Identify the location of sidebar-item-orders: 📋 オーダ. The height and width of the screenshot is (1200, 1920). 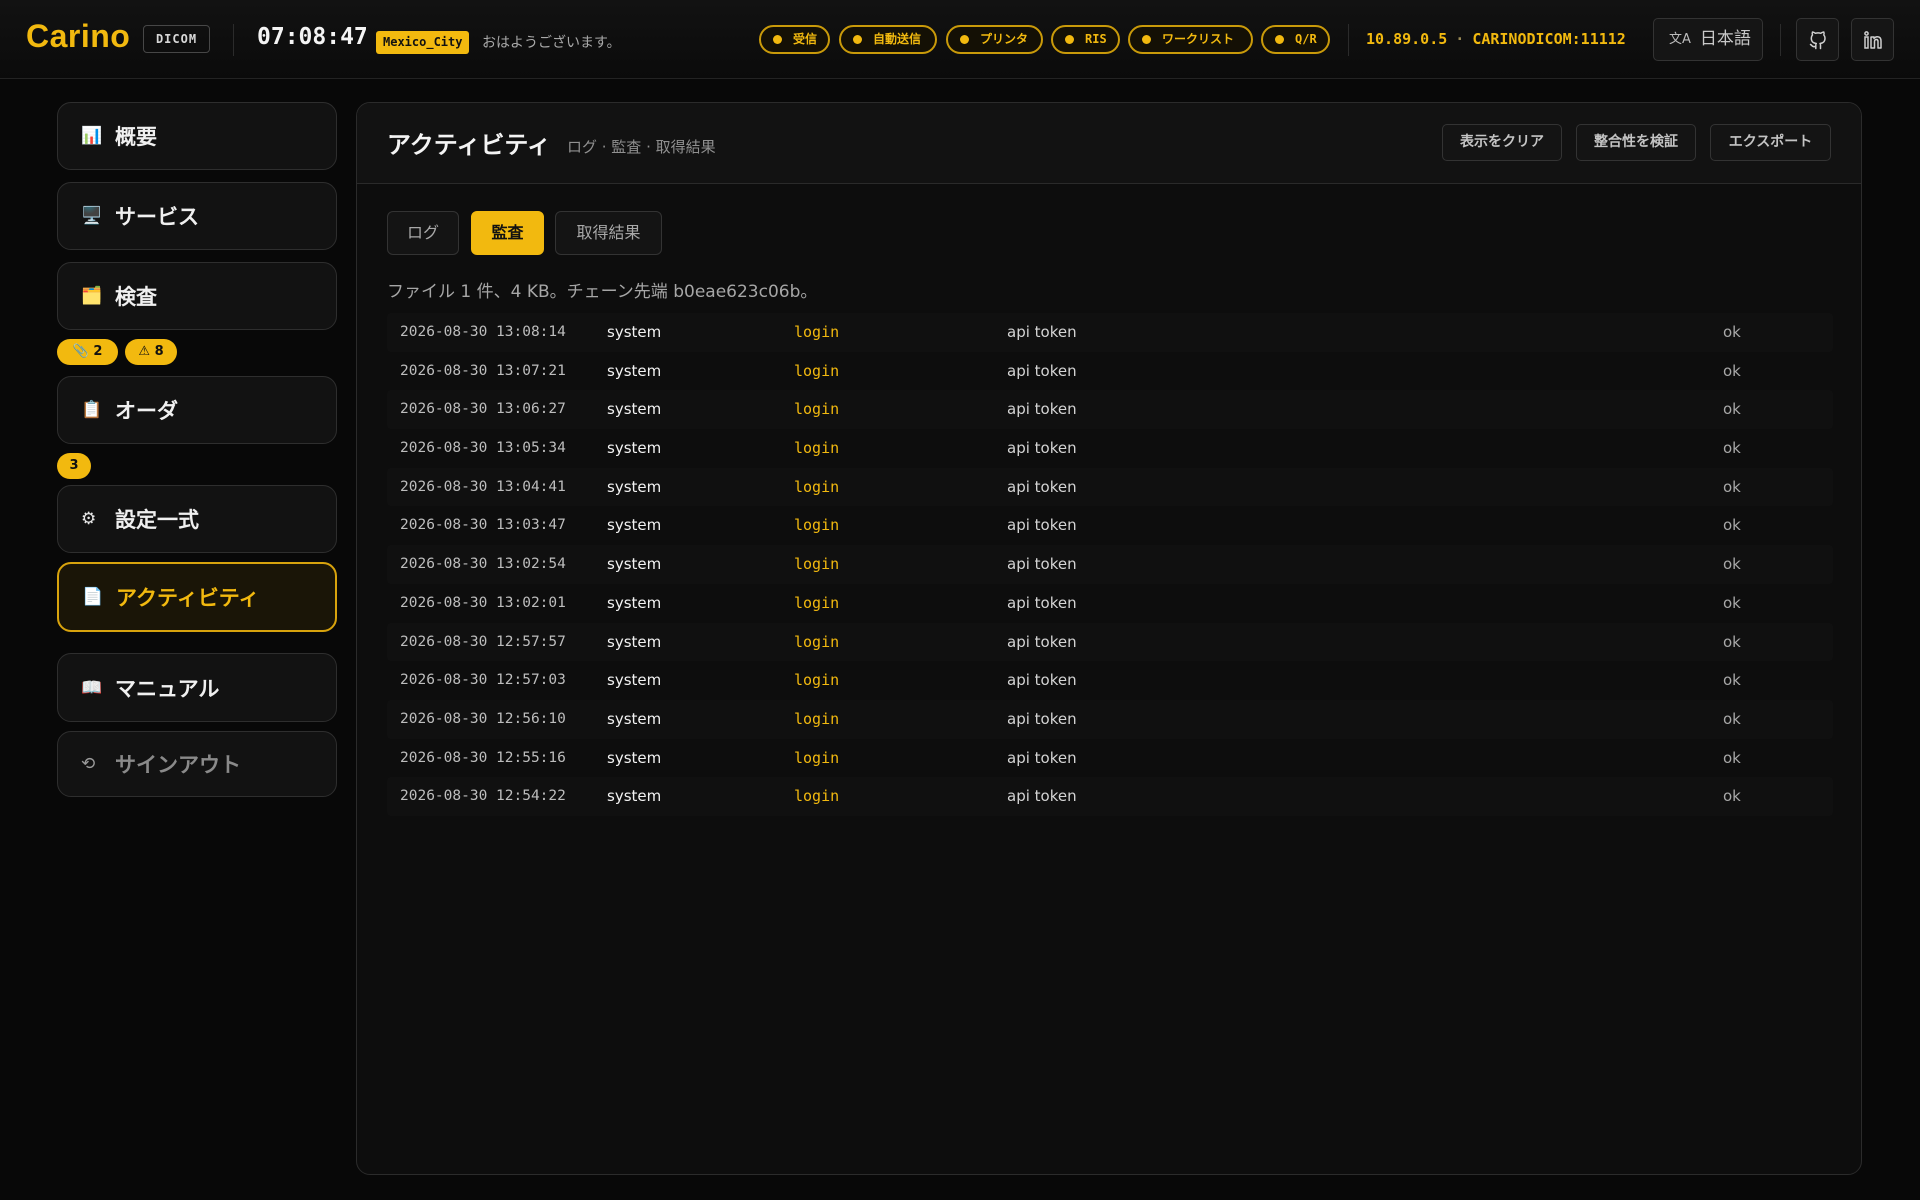
(197, 410).